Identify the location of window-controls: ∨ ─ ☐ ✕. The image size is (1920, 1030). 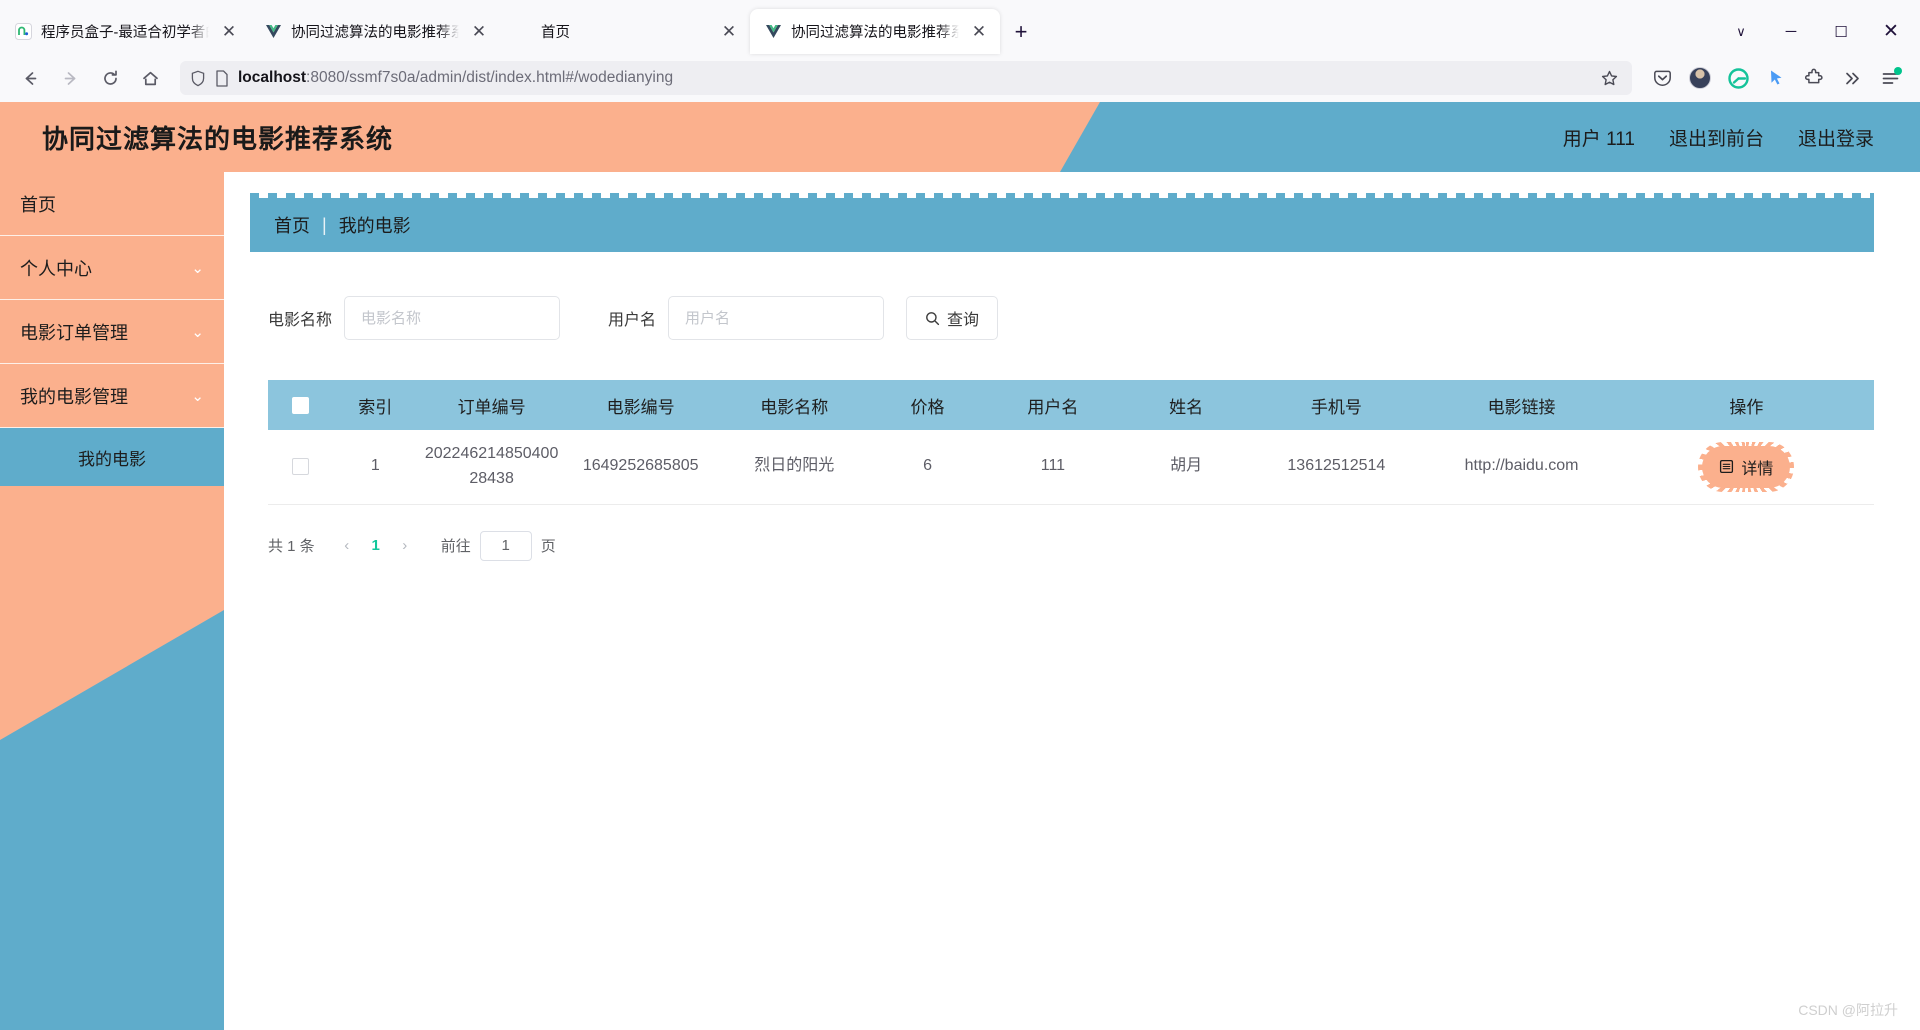
(1816, 31).